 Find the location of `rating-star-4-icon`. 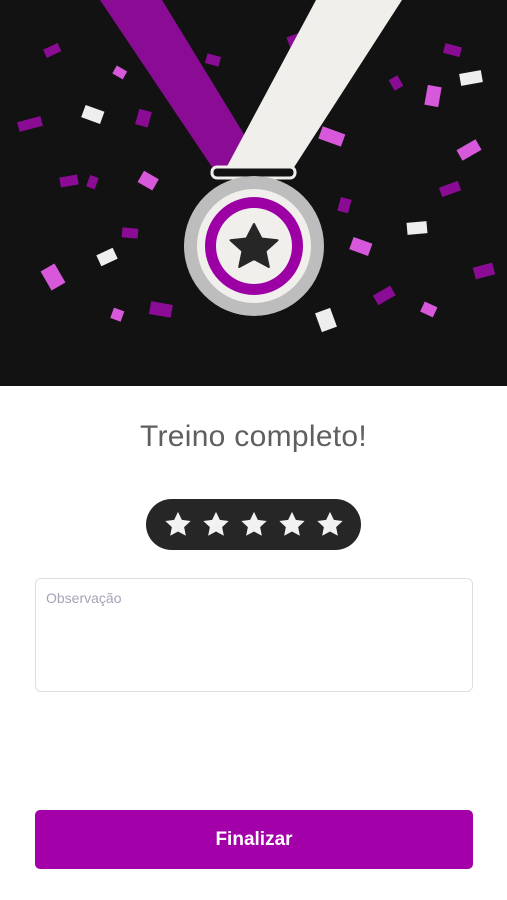

rating-star-4-icon is located at coordinates (292, 525).